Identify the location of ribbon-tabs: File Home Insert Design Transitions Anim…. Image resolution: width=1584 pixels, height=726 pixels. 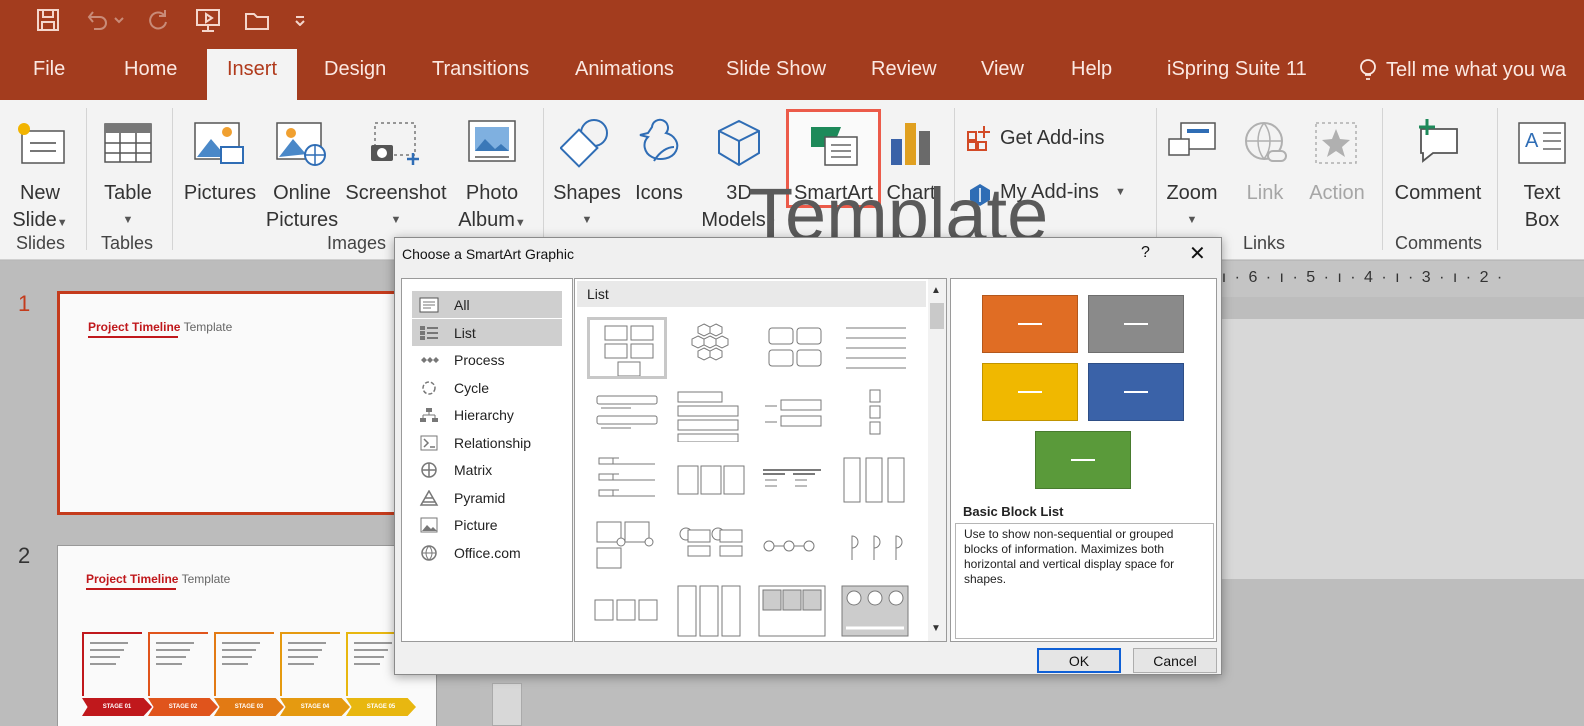
(792, 70).